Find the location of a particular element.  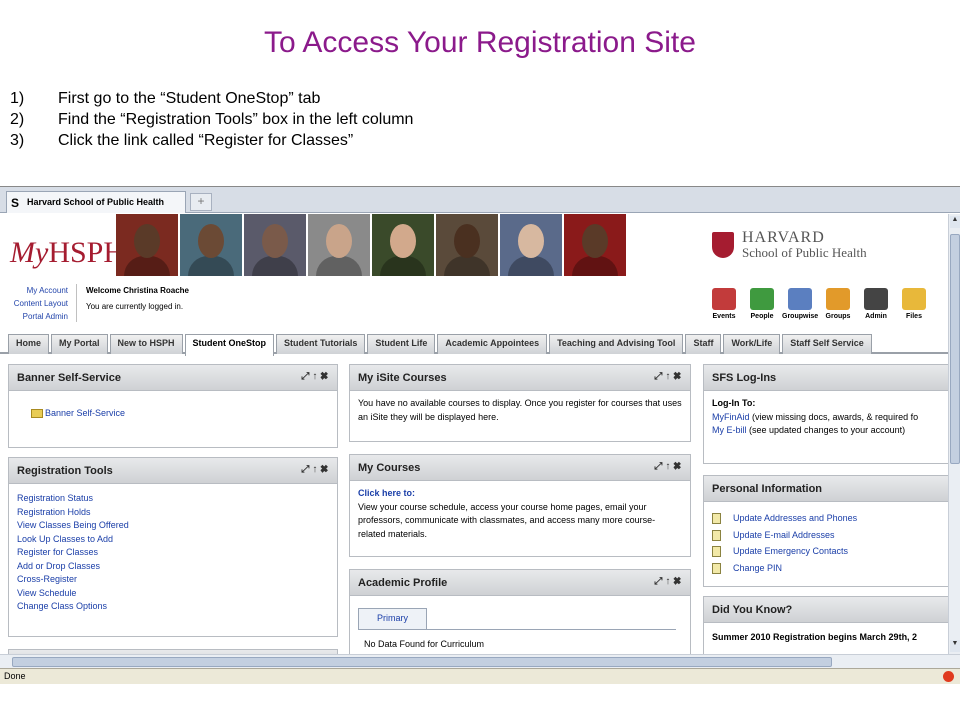

tab-home: Home is located at coordinates (29, 344).